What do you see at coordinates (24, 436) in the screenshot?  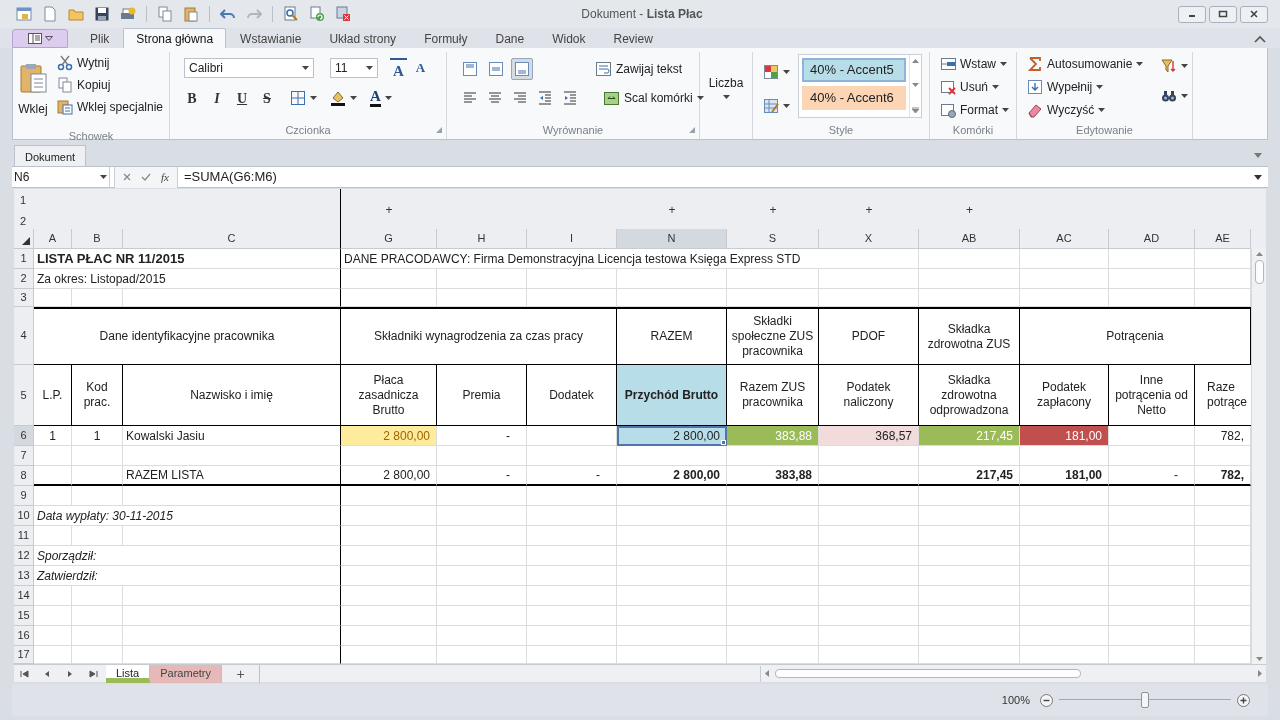 I see `row-header: 6` at bounding box center [24, 436].